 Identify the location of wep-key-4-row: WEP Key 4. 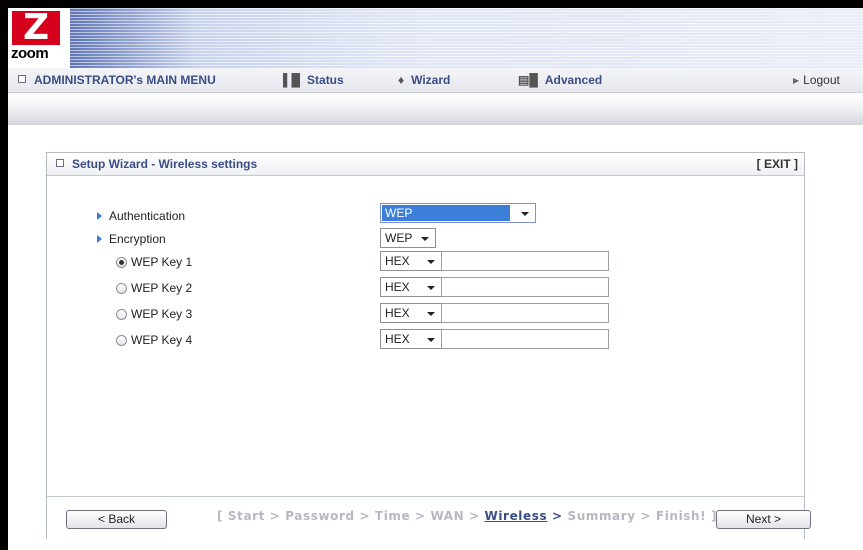
(154, 340).